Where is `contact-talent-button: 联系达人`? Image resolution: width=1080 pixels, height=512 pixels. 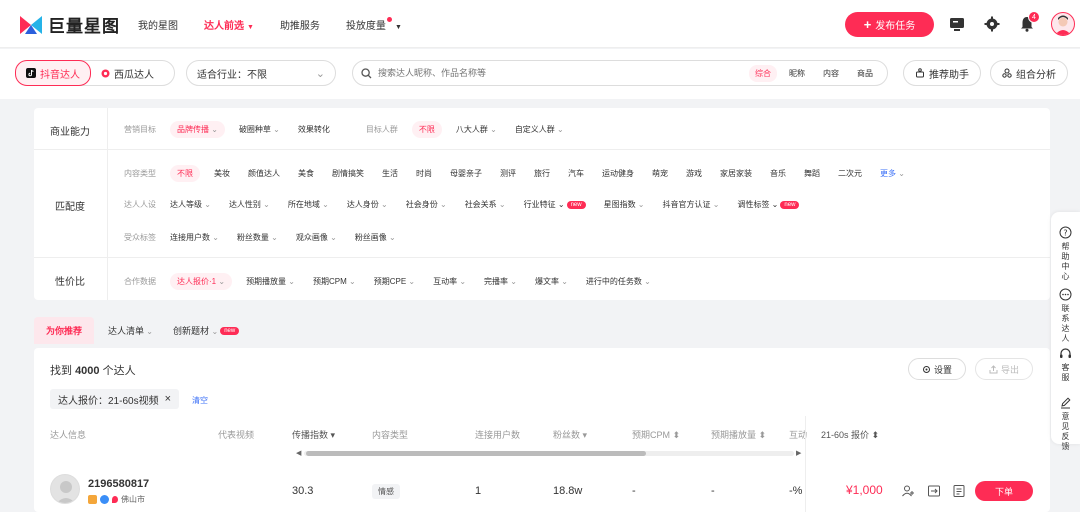
contact-talent-button: 联系达人 is located at coordinates (1065, 316).